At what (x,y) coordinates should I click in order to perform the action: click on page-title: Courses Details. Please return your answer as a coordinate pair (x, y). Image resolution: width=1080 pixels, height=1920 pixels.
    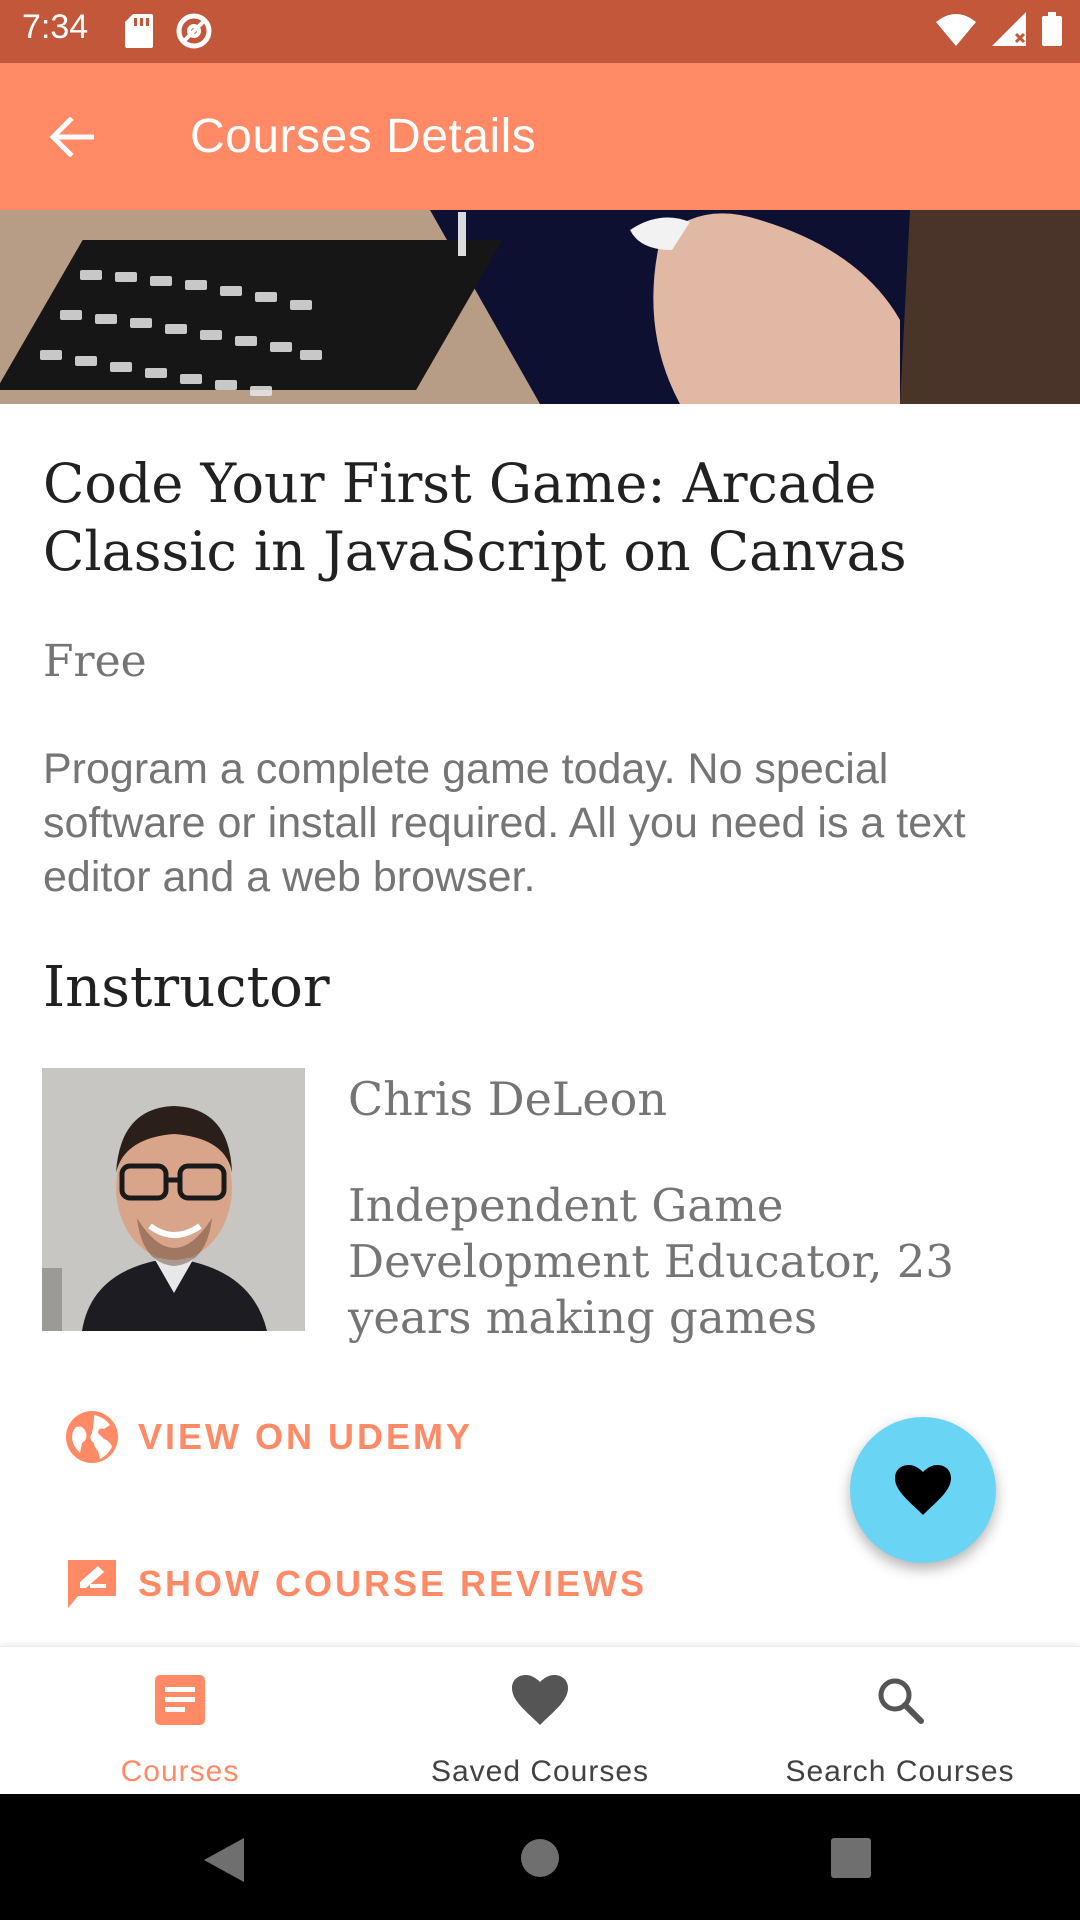
    Looking at the image, I should click on (363, 136).